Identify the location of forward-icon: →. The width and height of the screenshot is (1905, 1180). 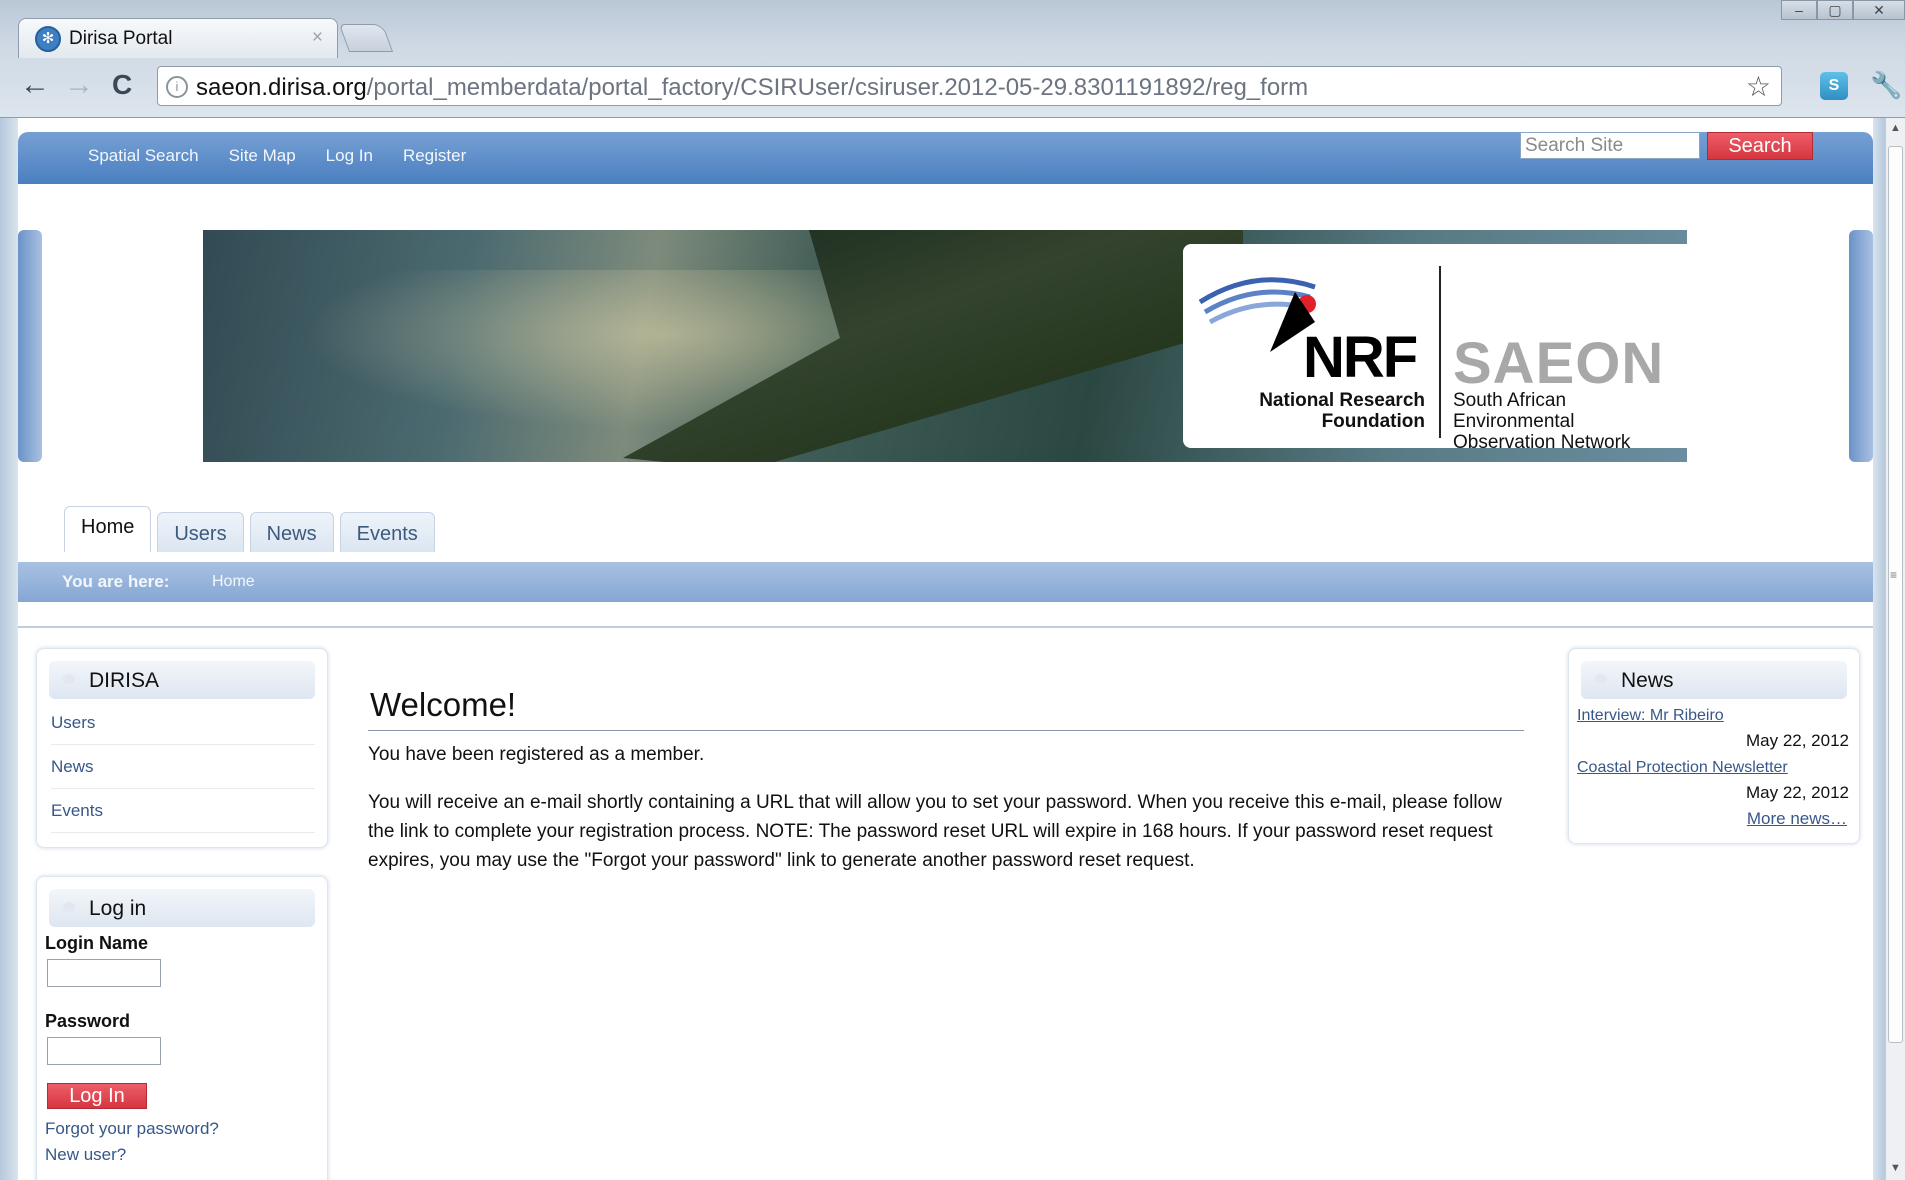
(79, 85).